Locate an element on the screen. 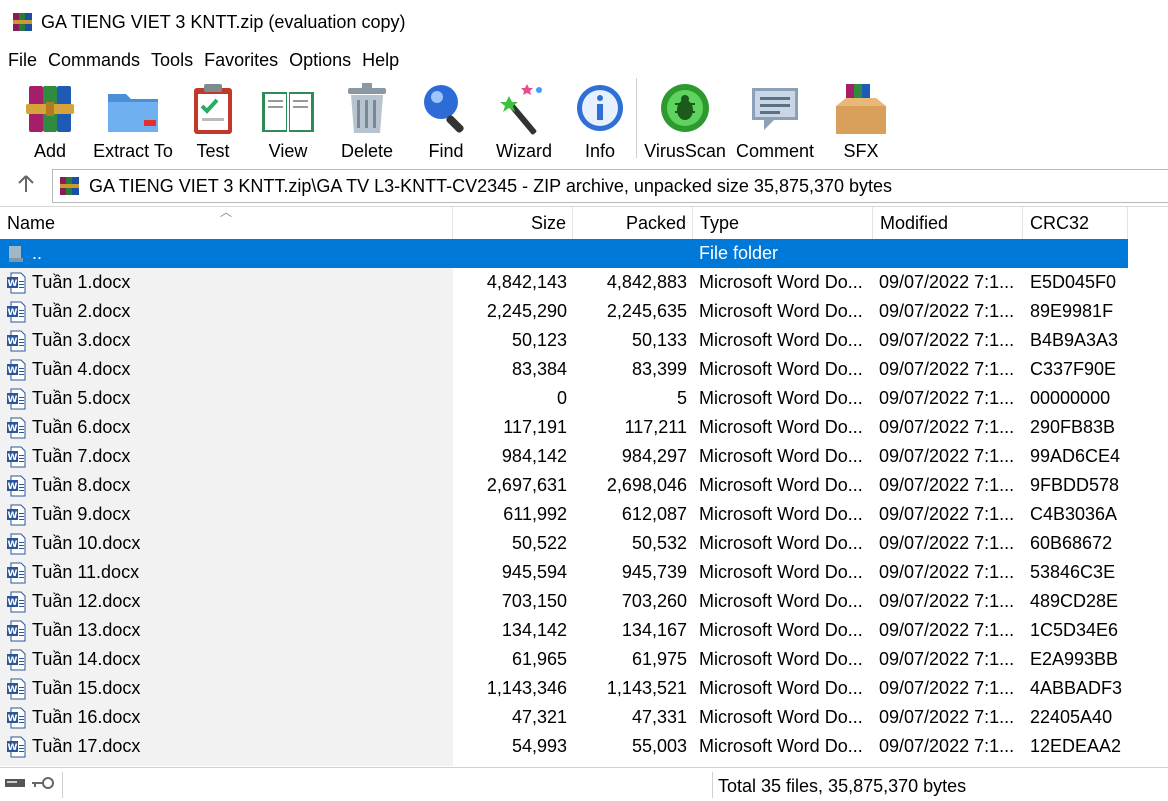 Image resolution: width=1168 pixels, height=801 pixels. virusscan-button: VirusScan is located at coordinates (685, 119).